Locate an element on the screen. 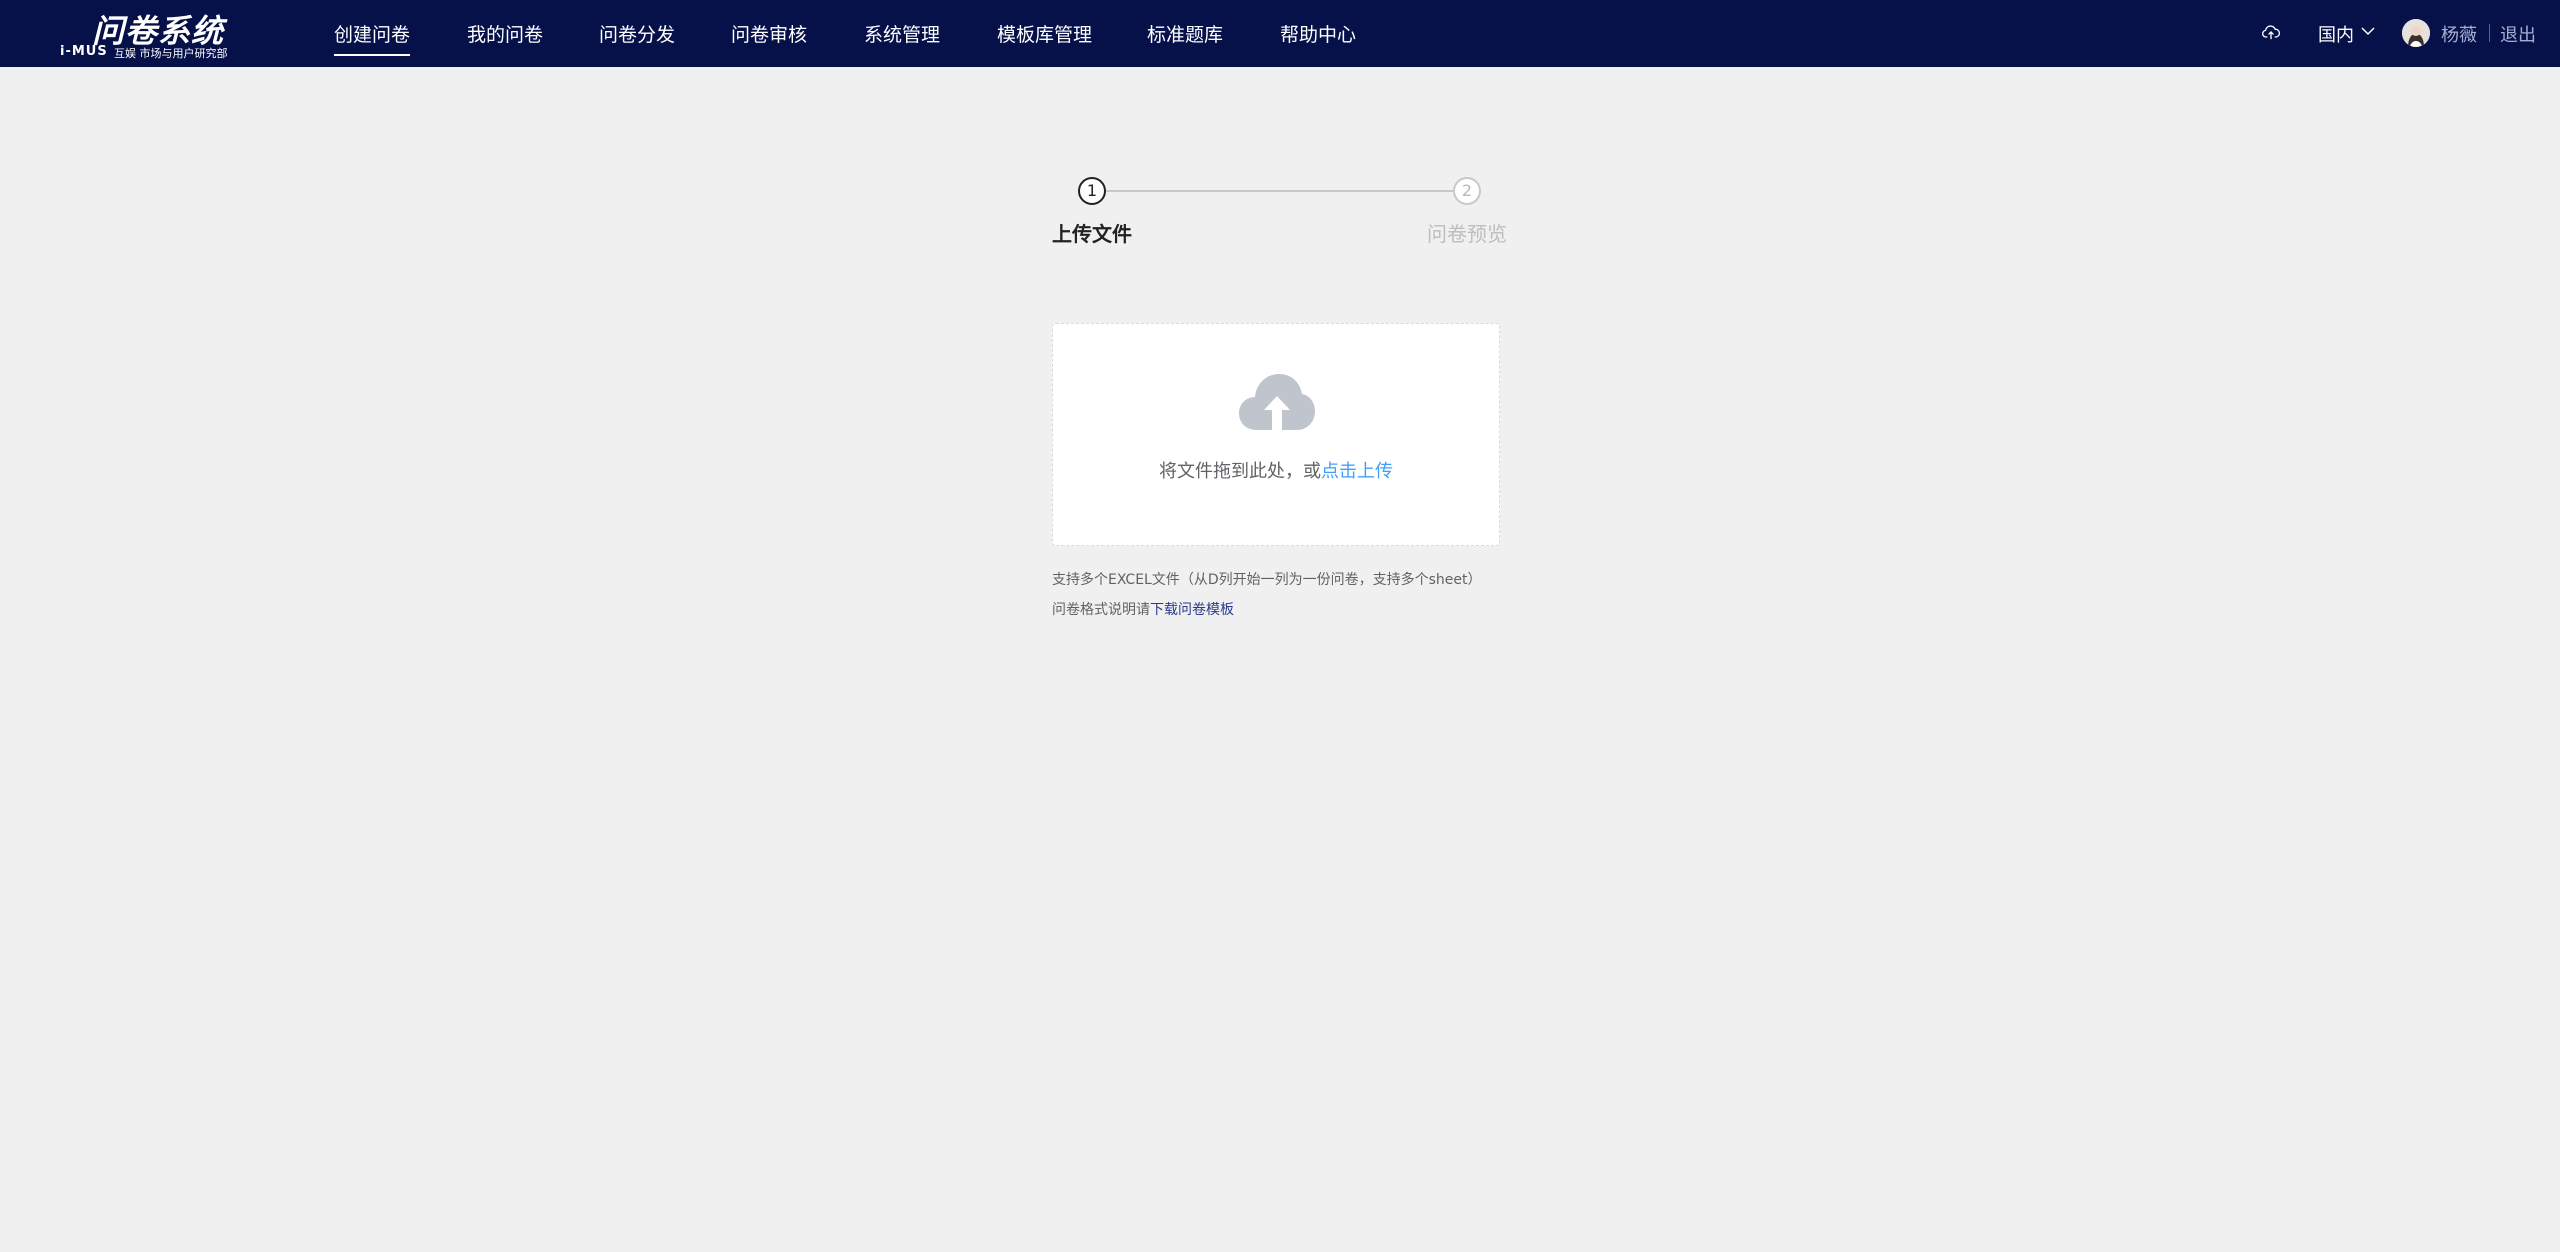 Image resolution: width=2560 pixels, height=1252 pixels. step-2-circle: 2 is located at coordinates (1467, 191).